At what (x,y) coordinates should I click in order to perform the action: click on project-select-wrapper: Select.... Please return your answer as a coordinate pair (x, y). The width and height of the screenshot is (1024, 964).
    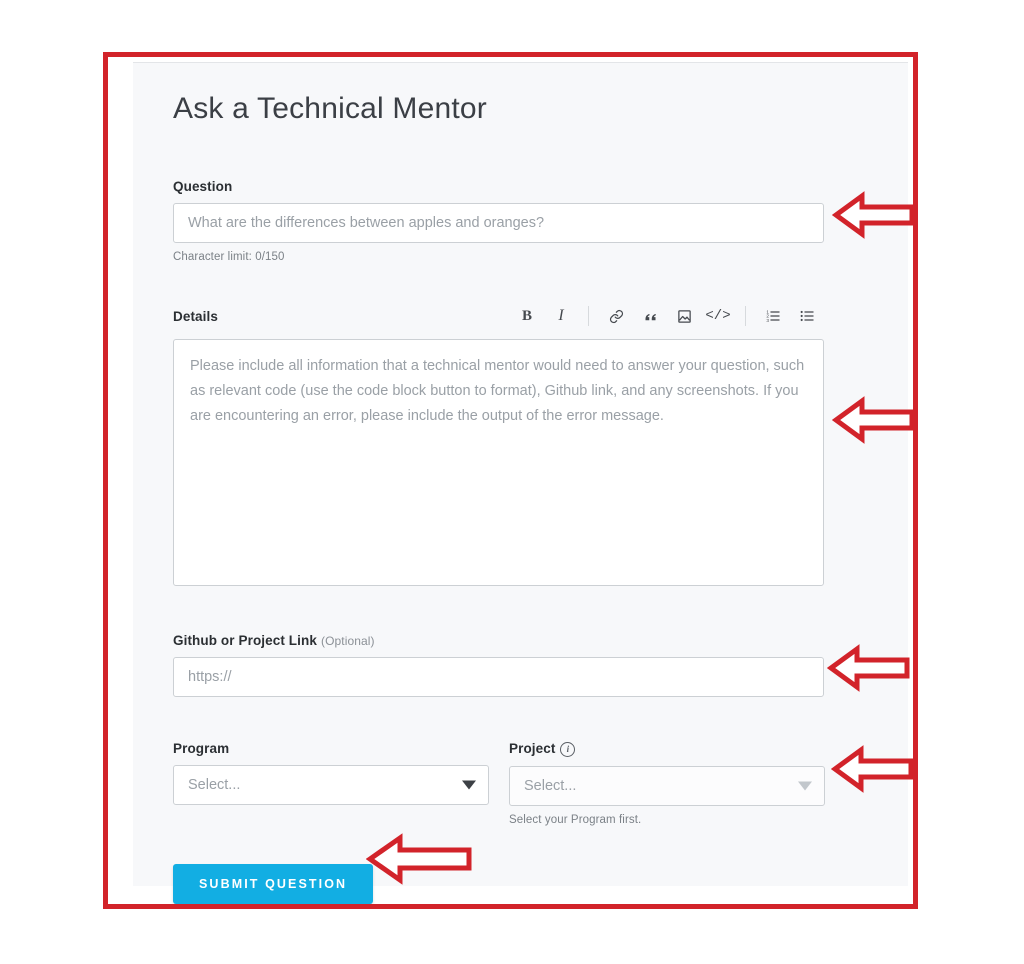
    Looking at the image, I should click on (667, 786).